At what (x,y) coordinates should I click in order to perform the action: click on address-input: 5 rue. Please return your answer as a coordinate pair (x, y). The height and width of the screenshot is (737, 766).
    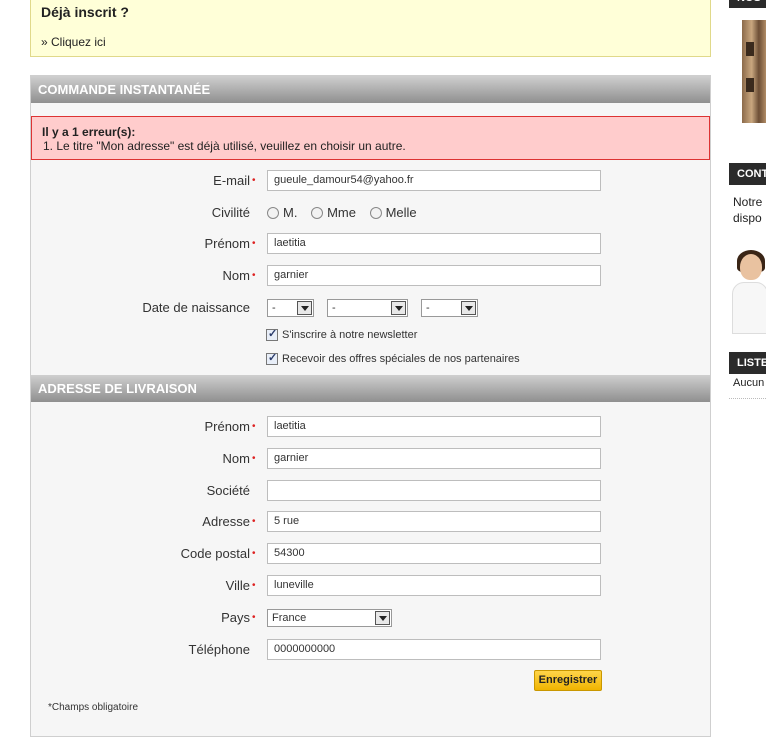
    Looking at the image, I should click on (434, 521).